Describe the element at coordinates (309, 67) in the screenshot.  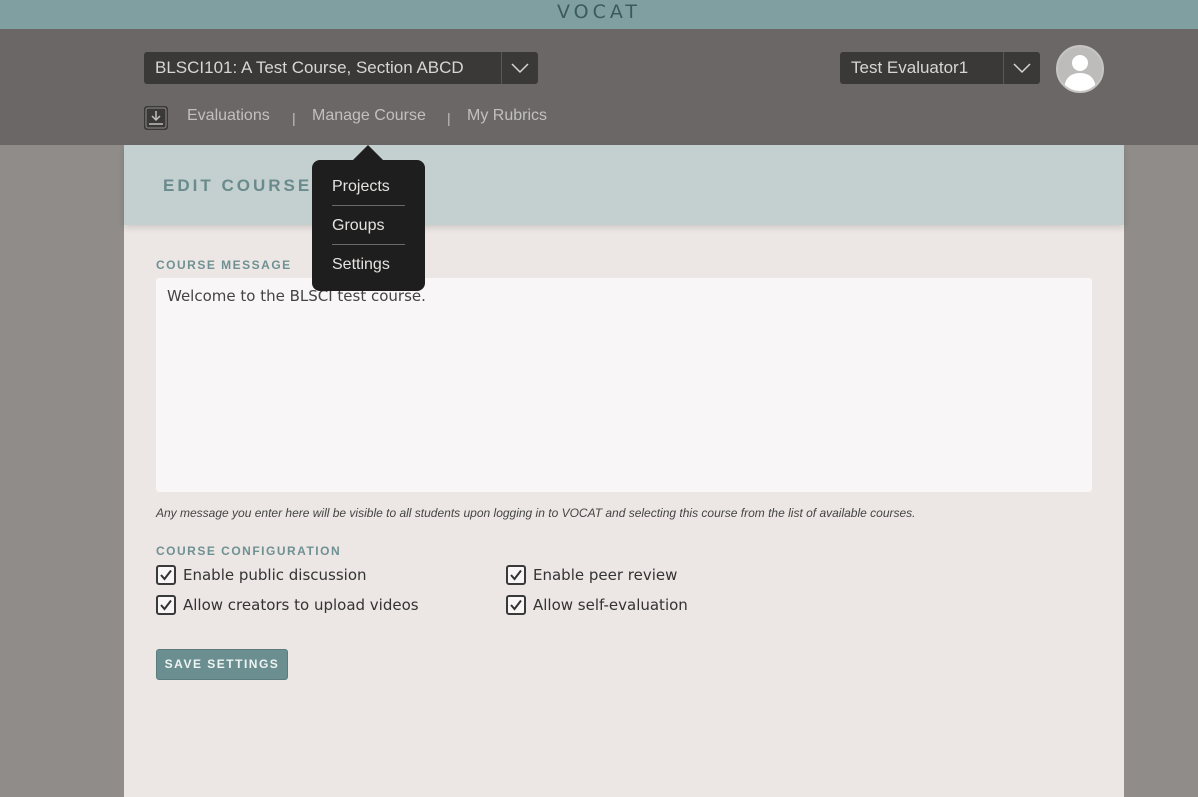
I see `course-select-label: BLSCI101: A Test Course, Section ABCD` at that location.